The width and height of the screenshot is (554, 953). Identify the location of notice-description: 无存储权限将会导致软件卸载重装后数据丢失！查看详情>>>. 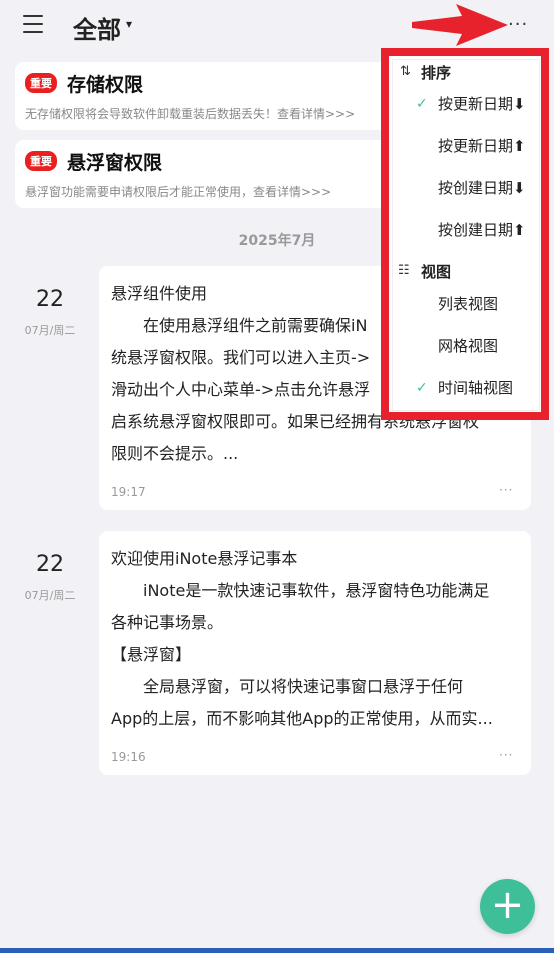
(190, 113).